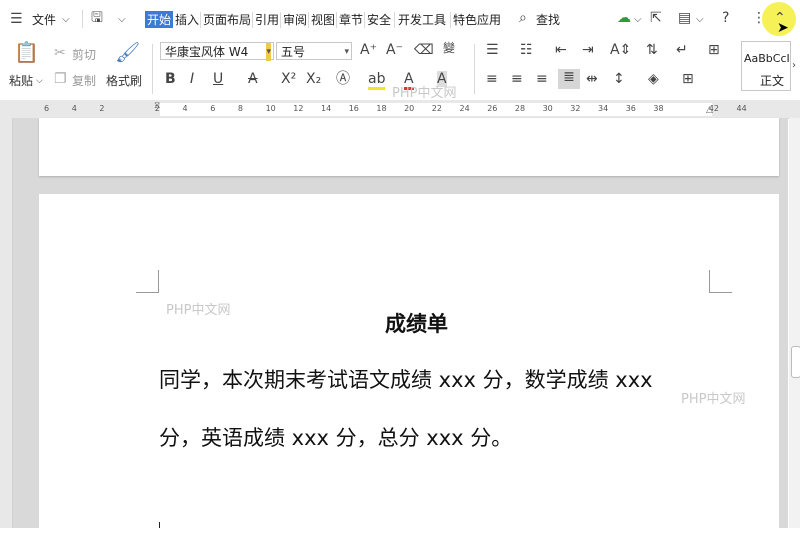 The width and height of the screenshot is (800, 534). I want to click on scrollbar-thumb, so click(795, 362).